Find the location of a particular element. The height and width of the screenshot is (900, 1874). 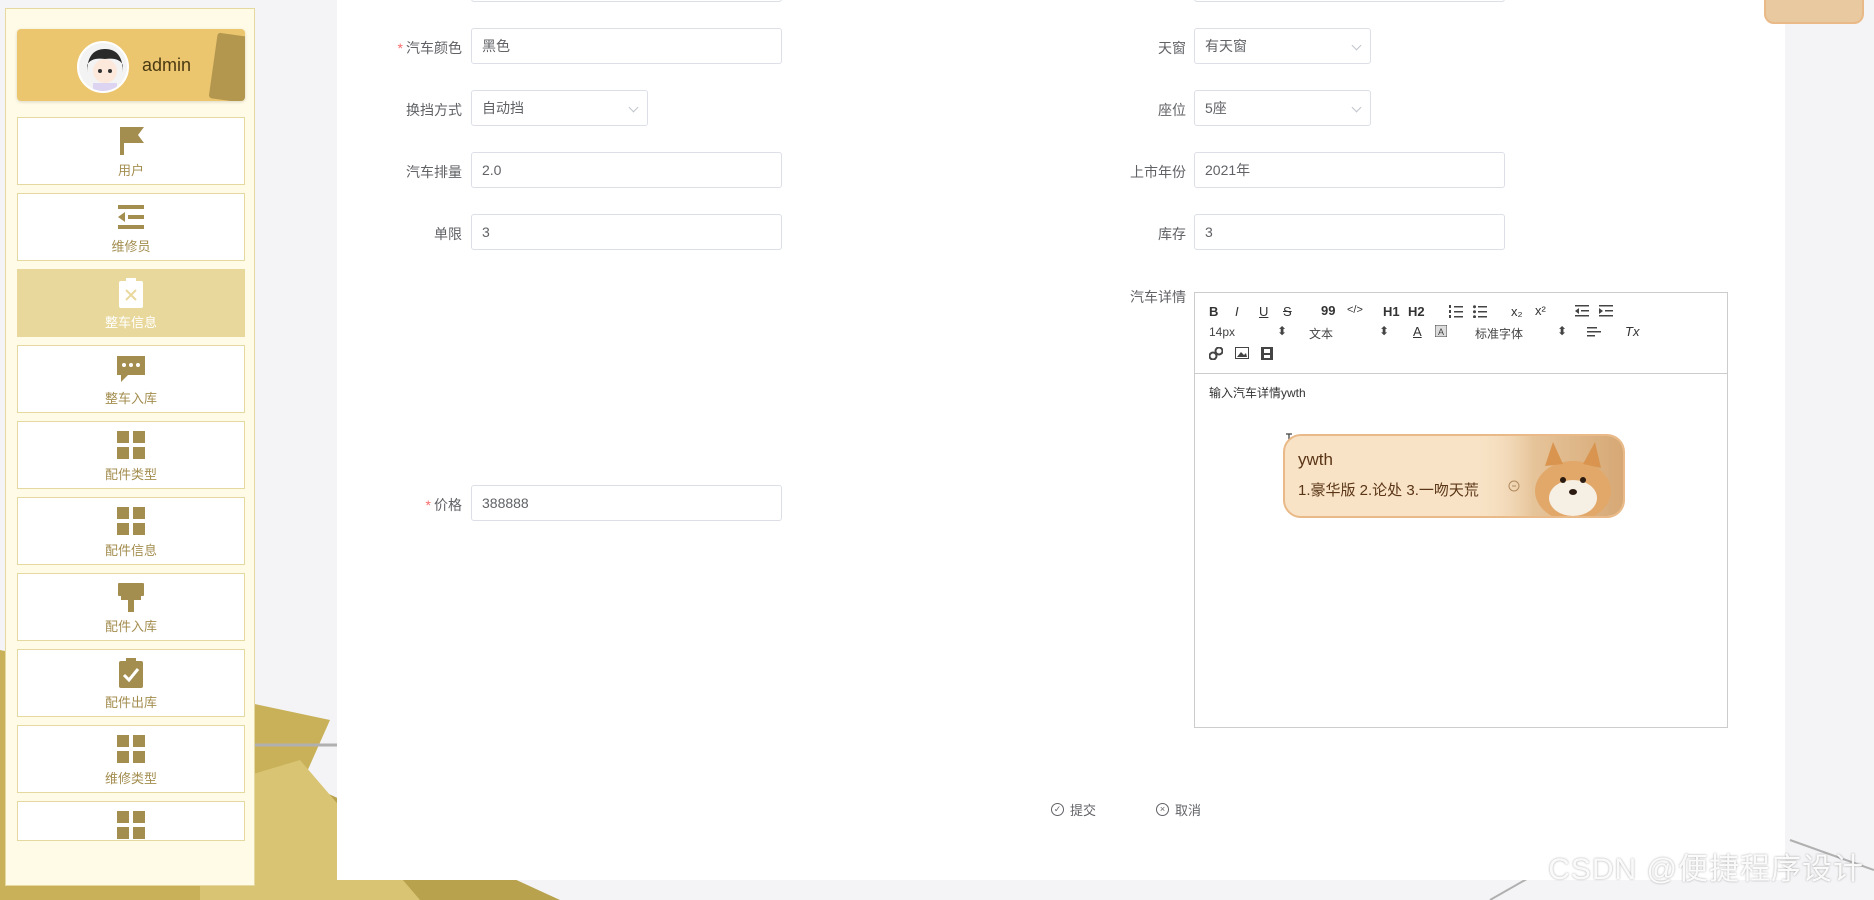

price-label: * 价格 is located at coordinates (443, 505).